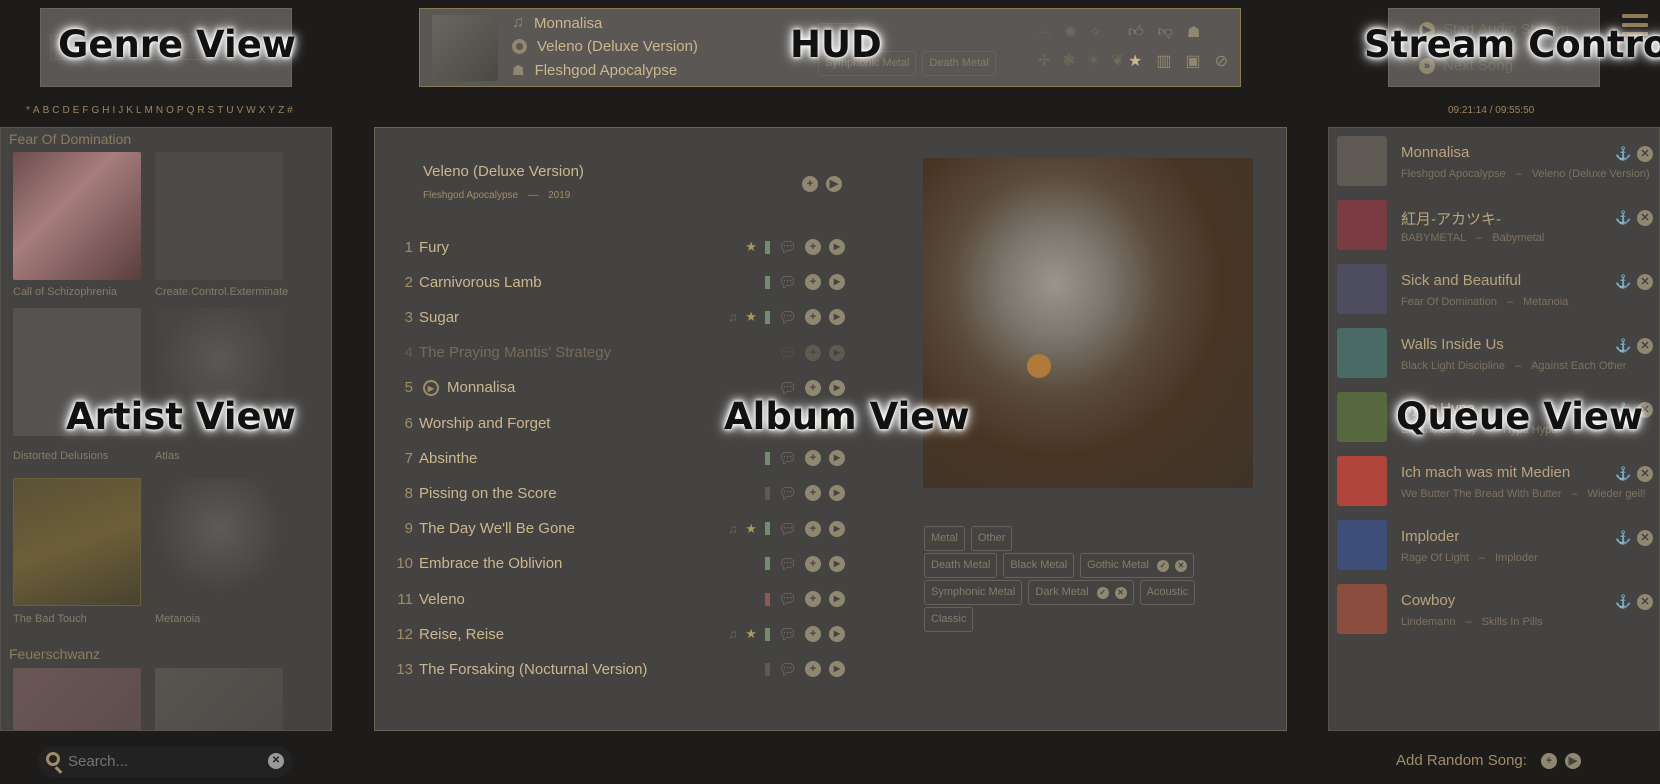  Describe the element at coordinates (271, 110) in the screenshot. I see `alphabet-letter: Y` at that location.